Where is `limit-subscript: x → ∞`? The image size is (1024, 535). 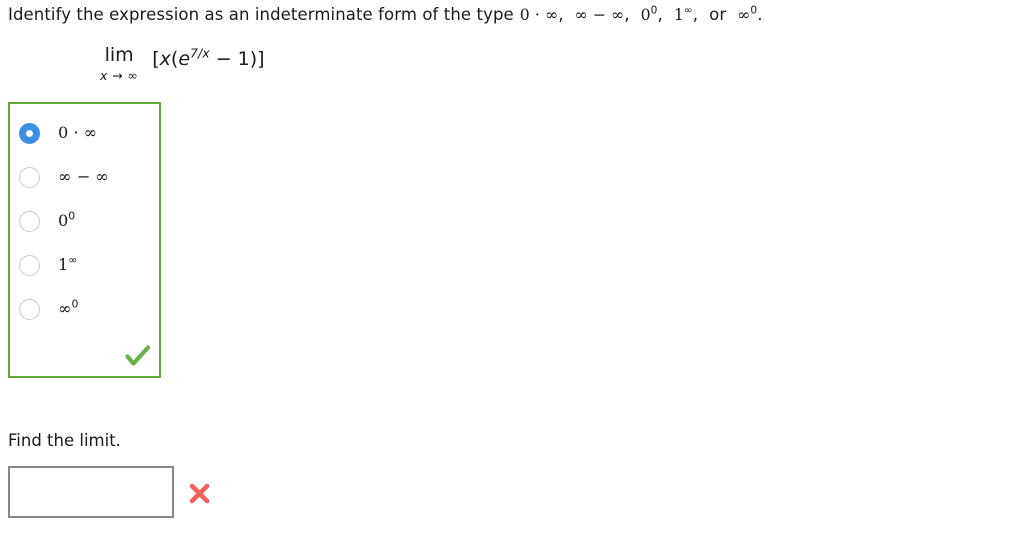
limit-subscript: x → ∞ is located at coordinates (119, 75).